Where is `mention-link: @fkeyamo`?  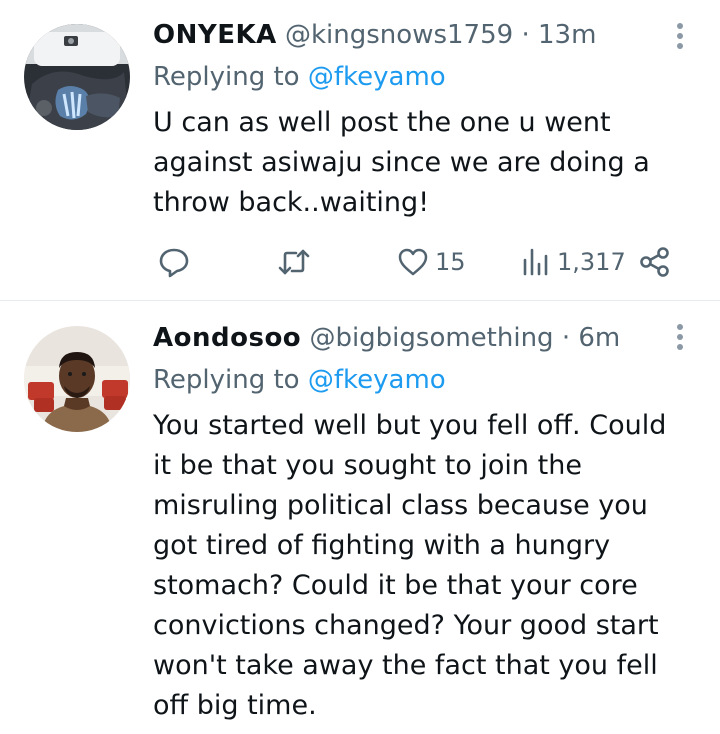 mention-link: @fkeyamo is located at coordinates (377, 380).